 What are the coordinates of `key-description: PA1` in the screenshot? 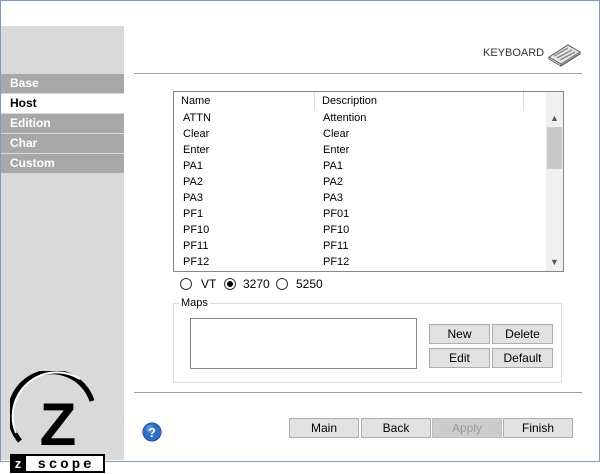 It's located at (333, 166).